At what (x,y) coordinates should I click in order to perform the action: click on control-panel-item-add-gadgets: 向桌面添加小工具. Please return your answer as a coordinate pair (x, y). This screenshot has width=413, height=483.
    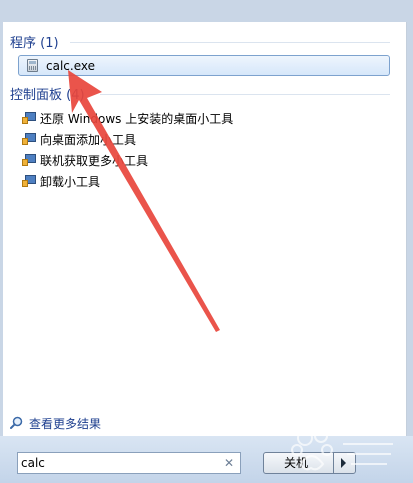
    Looking at the image, I should click on (202, 139).